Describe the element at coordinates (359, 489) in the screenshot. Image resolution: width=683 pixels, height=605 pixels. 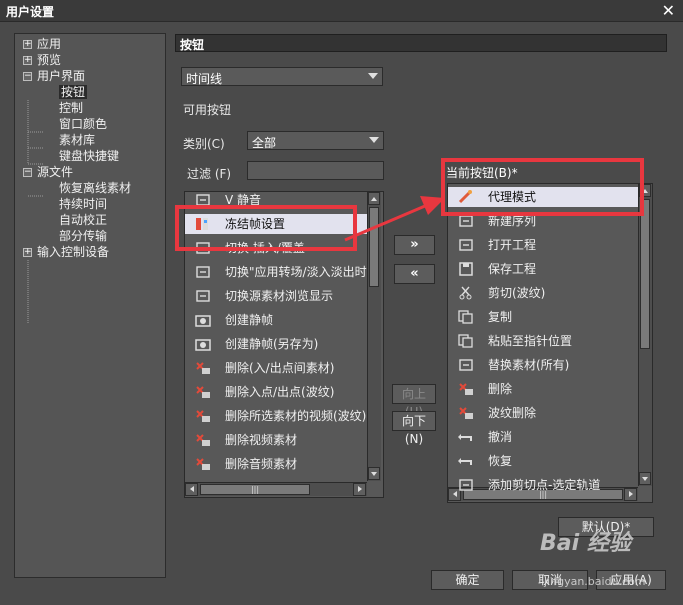
I see `scroll-right-button` at that location.